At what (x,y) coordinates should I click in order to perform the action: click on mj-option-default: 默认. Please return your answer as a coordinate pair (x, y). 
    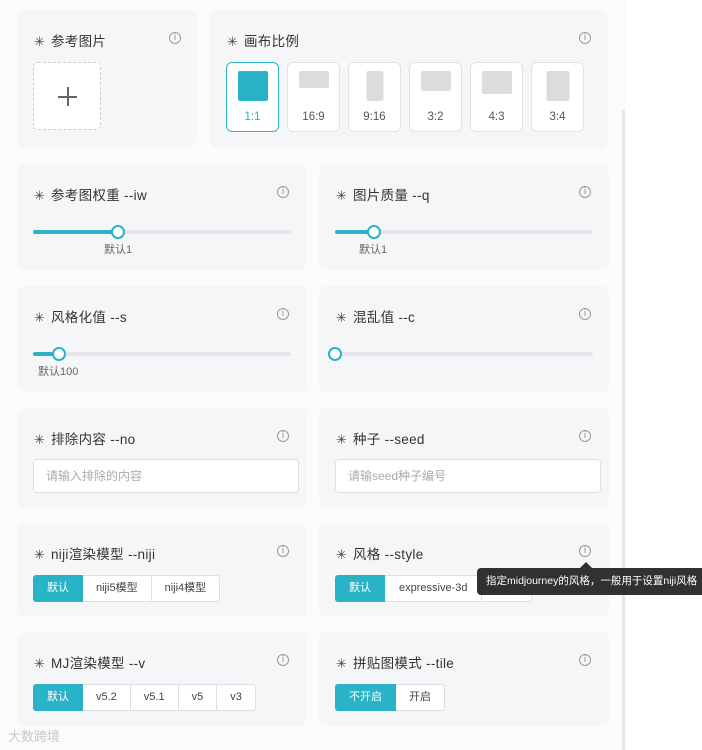
    Looking at the image, I should click on (58, 697).